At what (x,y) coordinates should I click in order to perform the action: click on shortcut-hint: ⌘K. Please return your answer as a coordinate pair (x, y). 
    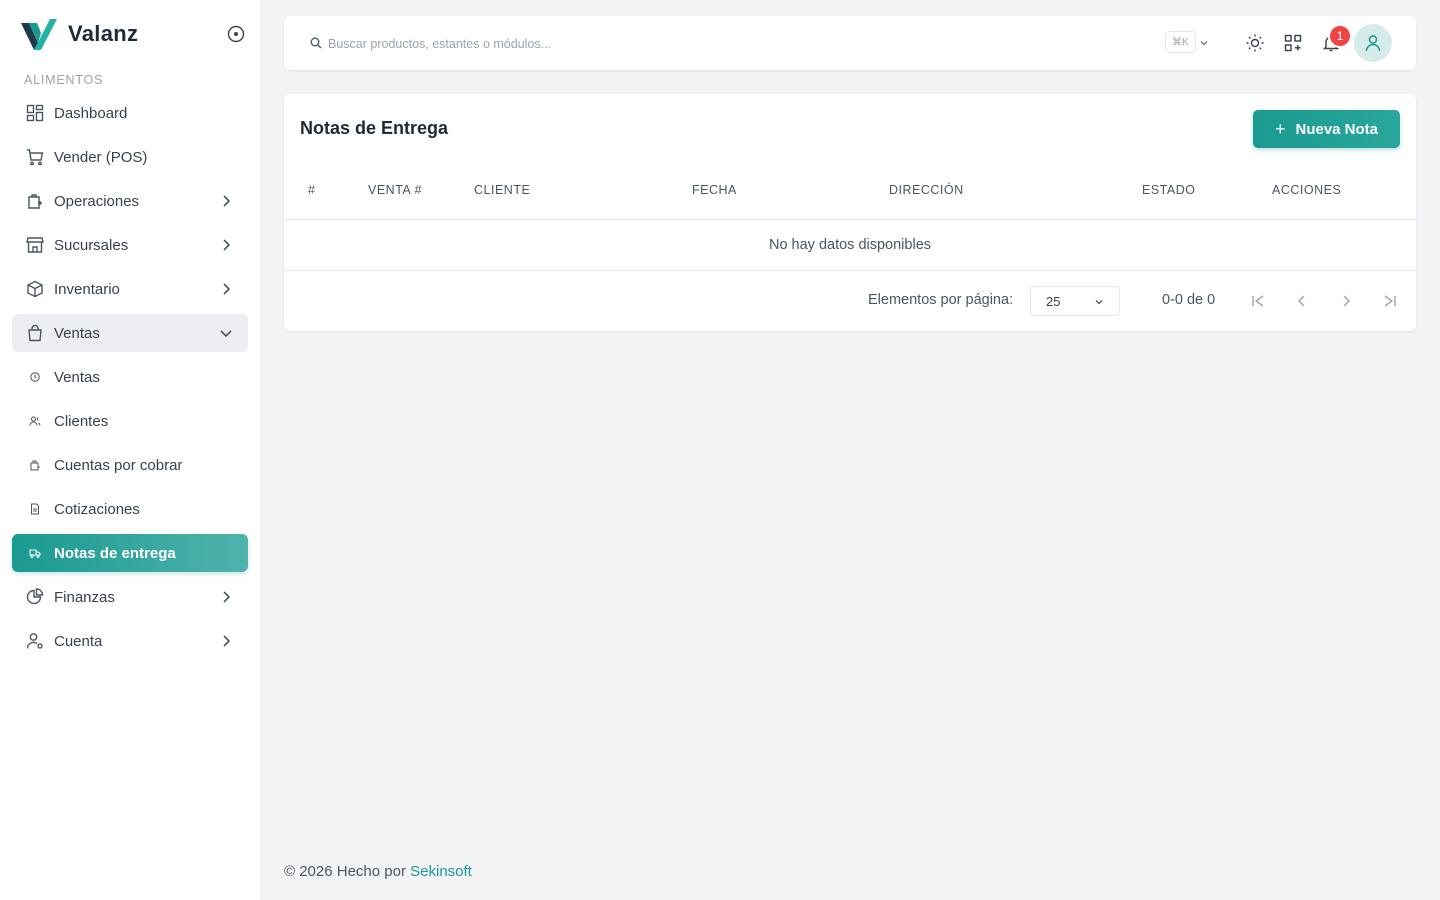
    Looking at the image, I should click on (1180, 42).